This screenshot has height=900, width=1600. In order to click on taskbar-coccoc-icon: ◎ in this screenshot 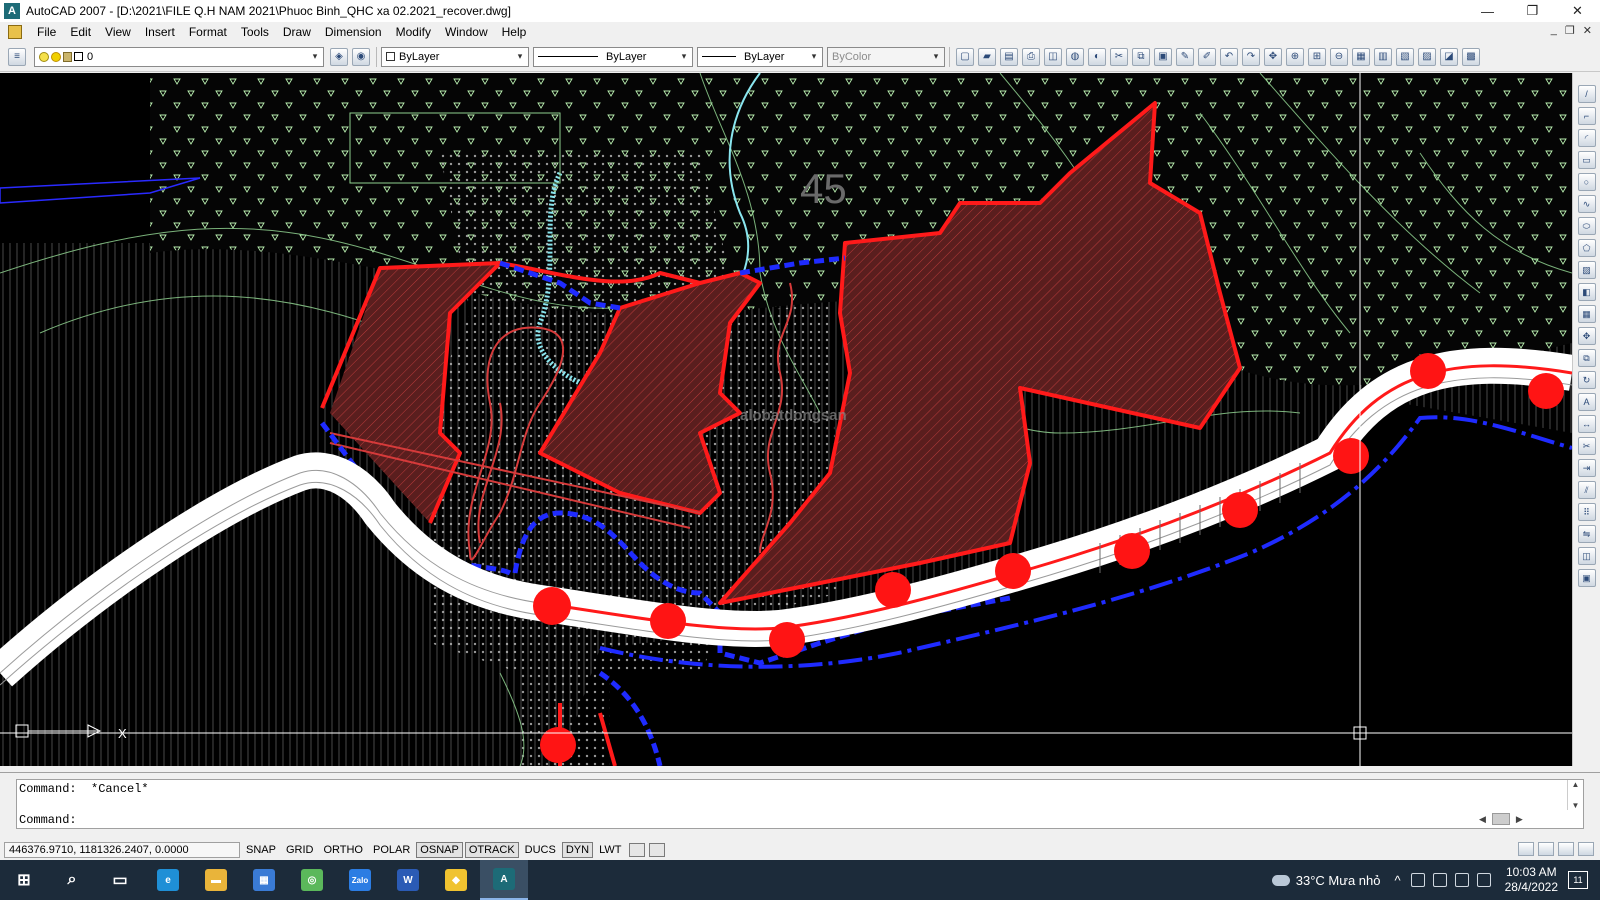, I will do `click(312, 880)`.